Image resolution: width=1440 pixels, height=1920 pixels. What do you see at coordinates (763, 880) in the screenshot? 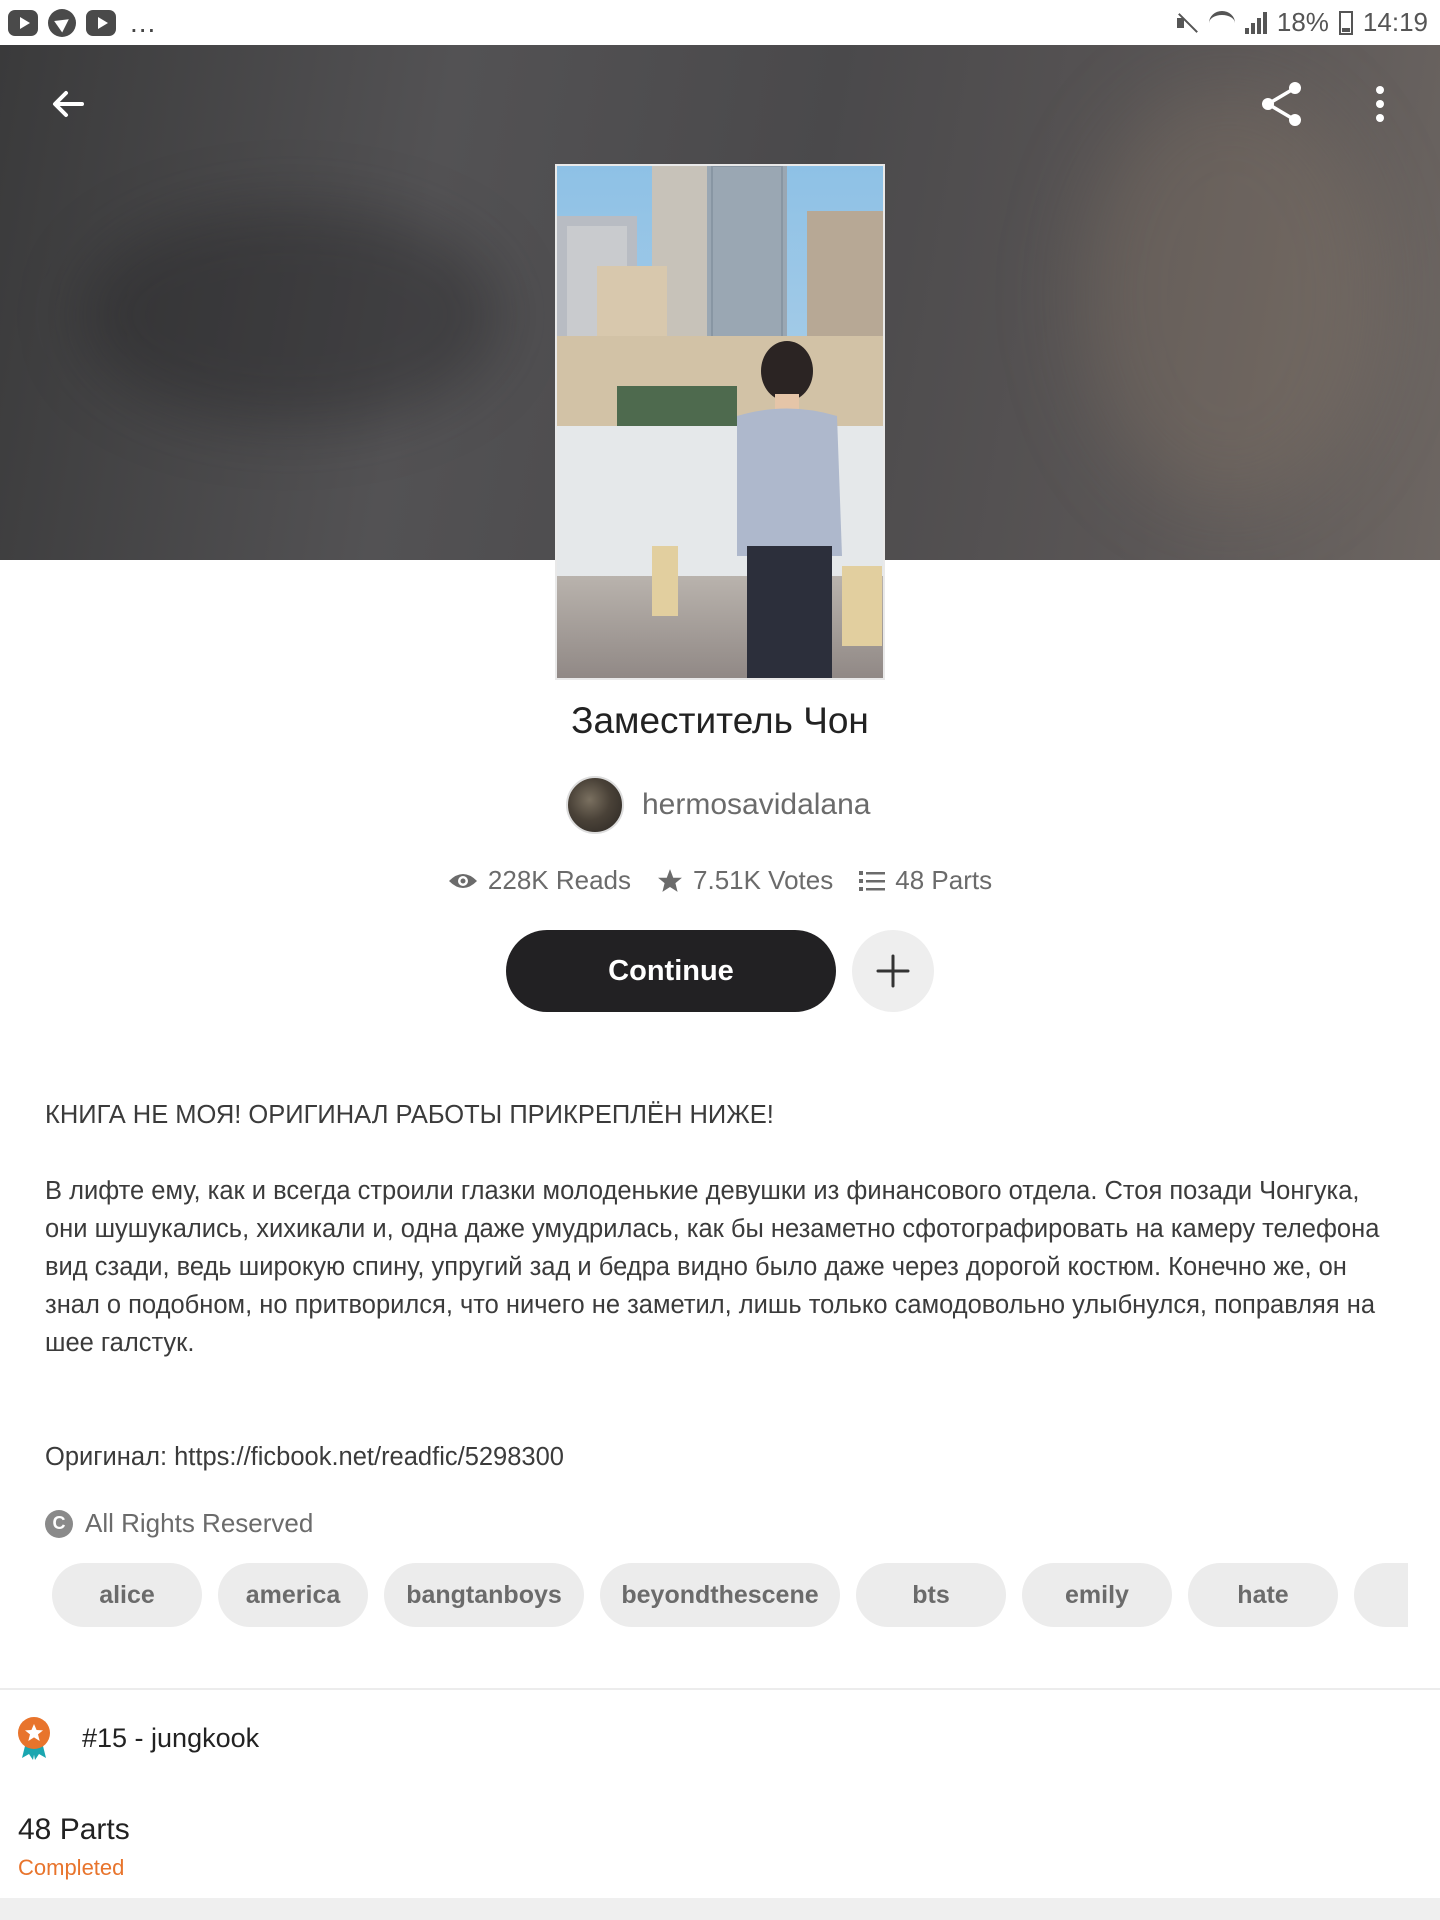
I see `votes-count: 7.51K Votes` at bounding box center [763, 880].